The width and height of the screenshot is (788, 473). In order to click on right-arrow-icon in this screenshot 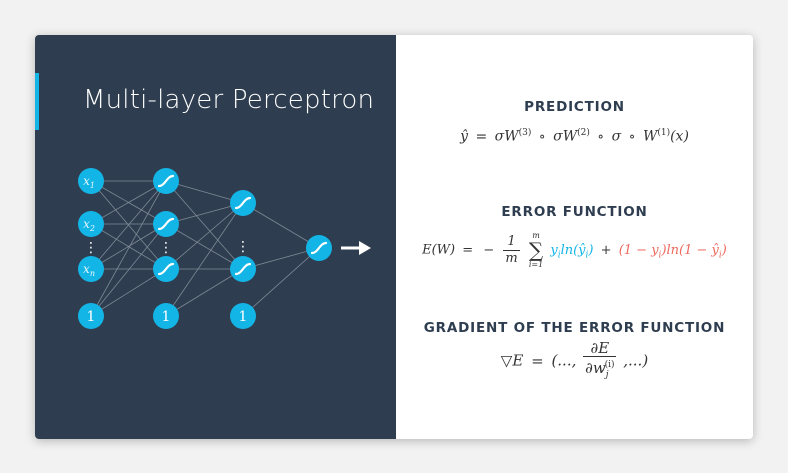, I will do `click(356, 248)`.